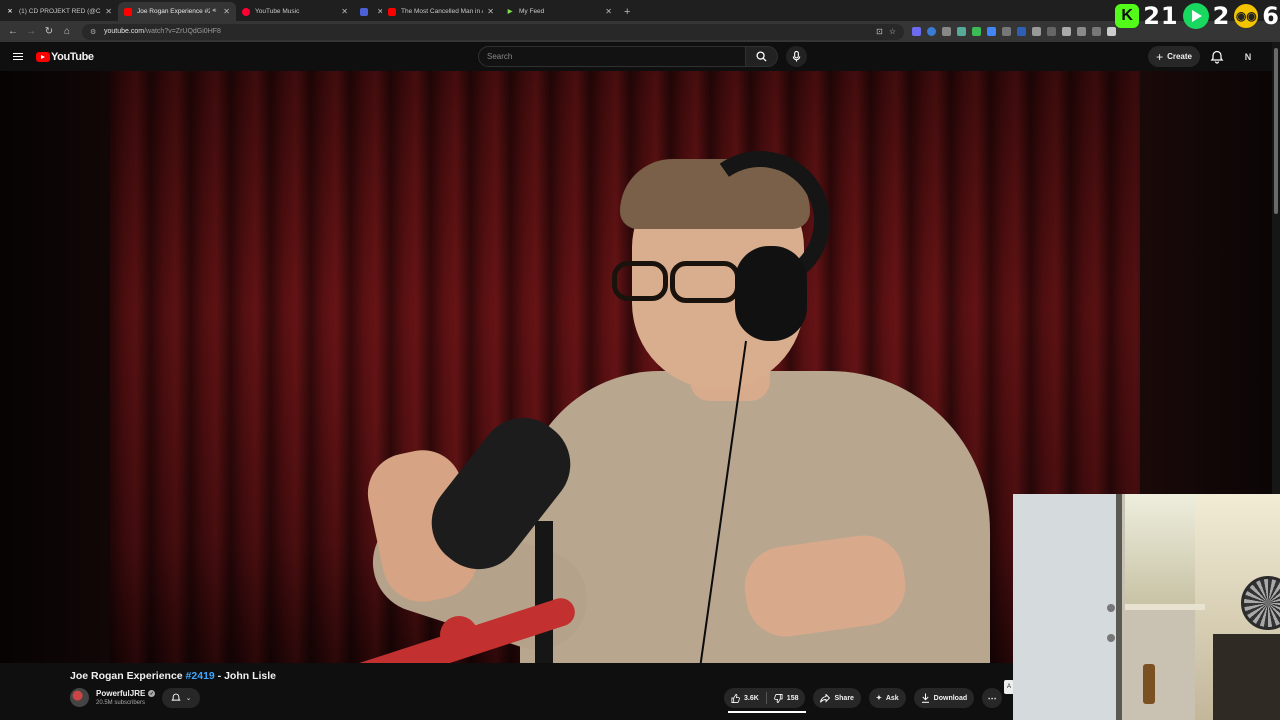 This screenshot has height=720, width=1280. What do you see at coordinates (1248, 57) in the screenshot?
I see `account-avatar: N` at bounding box center [1248, 57].